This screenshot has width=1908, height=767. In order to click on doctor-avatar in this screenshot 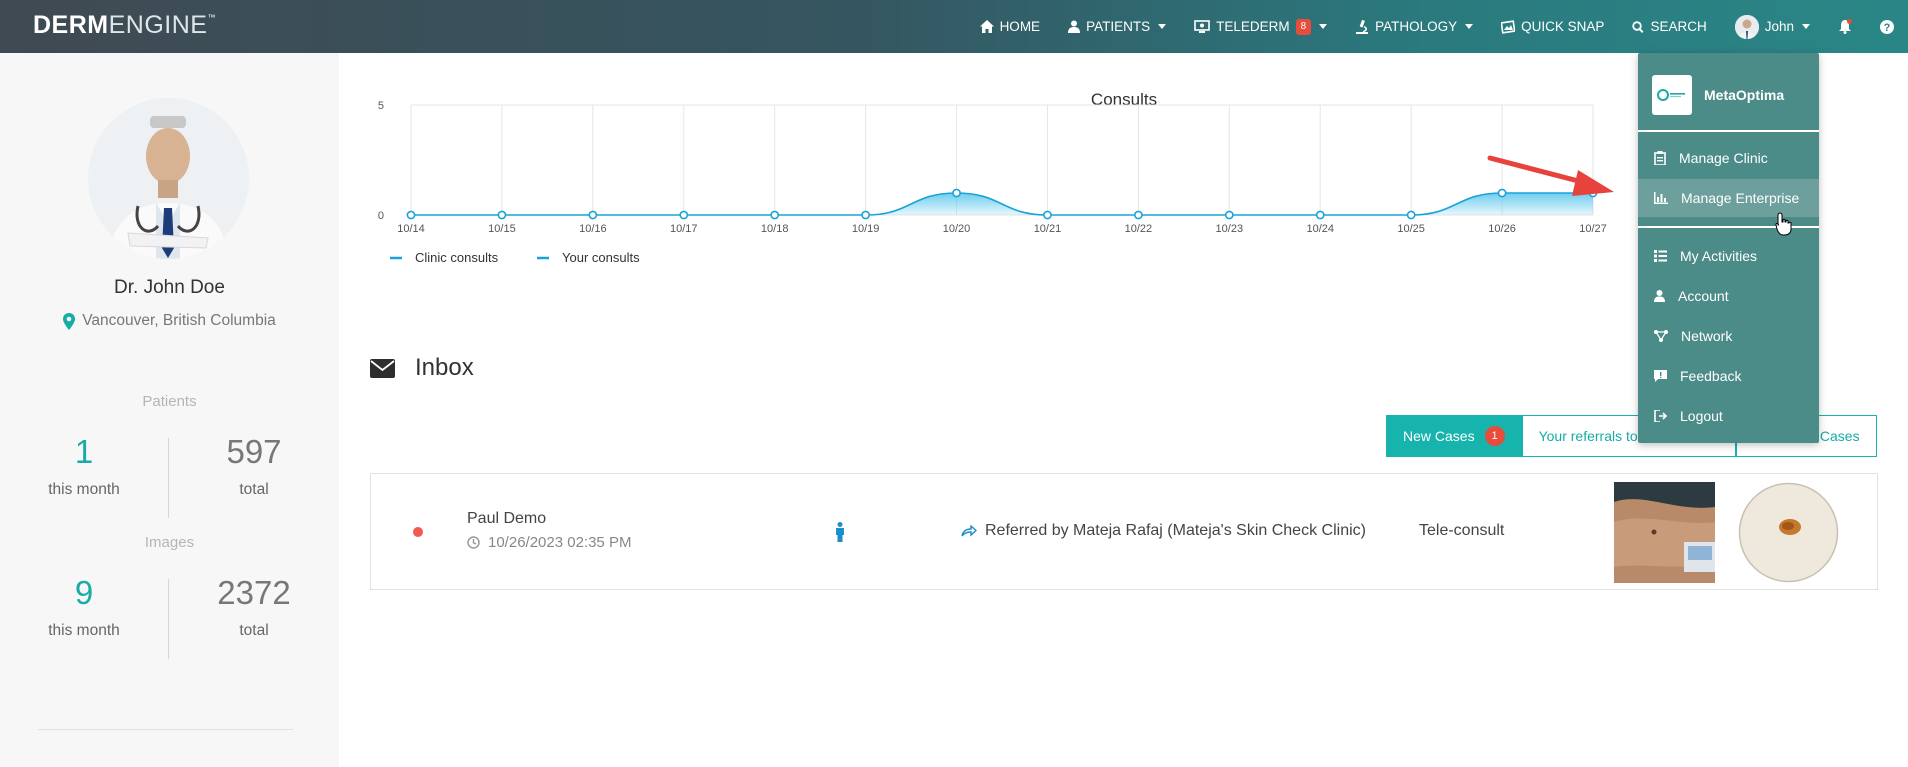, I will do `click(168, 178)`.